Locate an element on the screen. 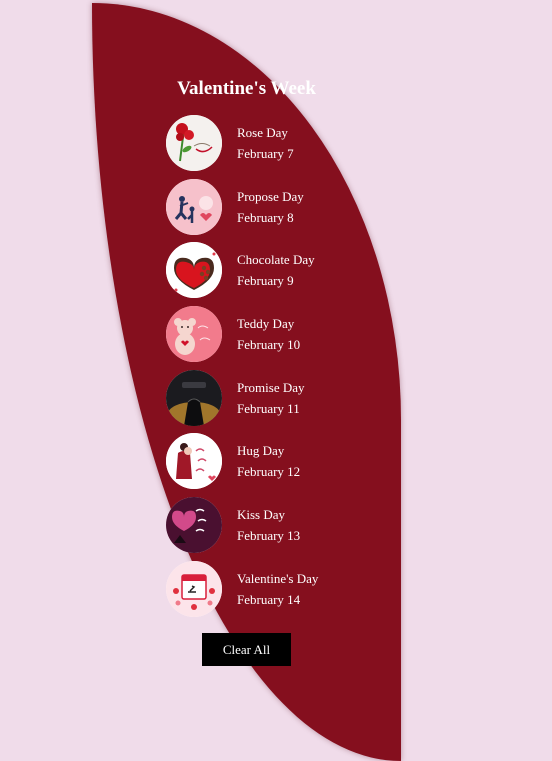 This screenshot has width=552, height=761. list-item-valentines-day: Valentine's Day February 14 is located at coordinates (281, 588).